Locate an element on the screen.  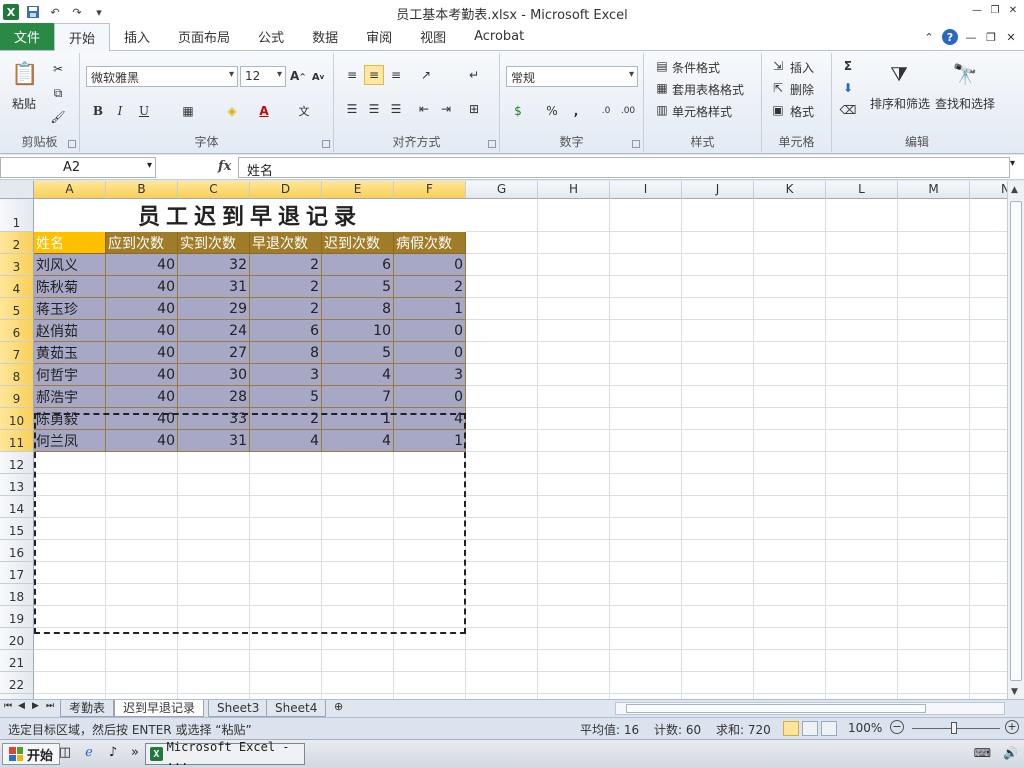
align-right-icon: ☰ is located at coordinates (396, 109).